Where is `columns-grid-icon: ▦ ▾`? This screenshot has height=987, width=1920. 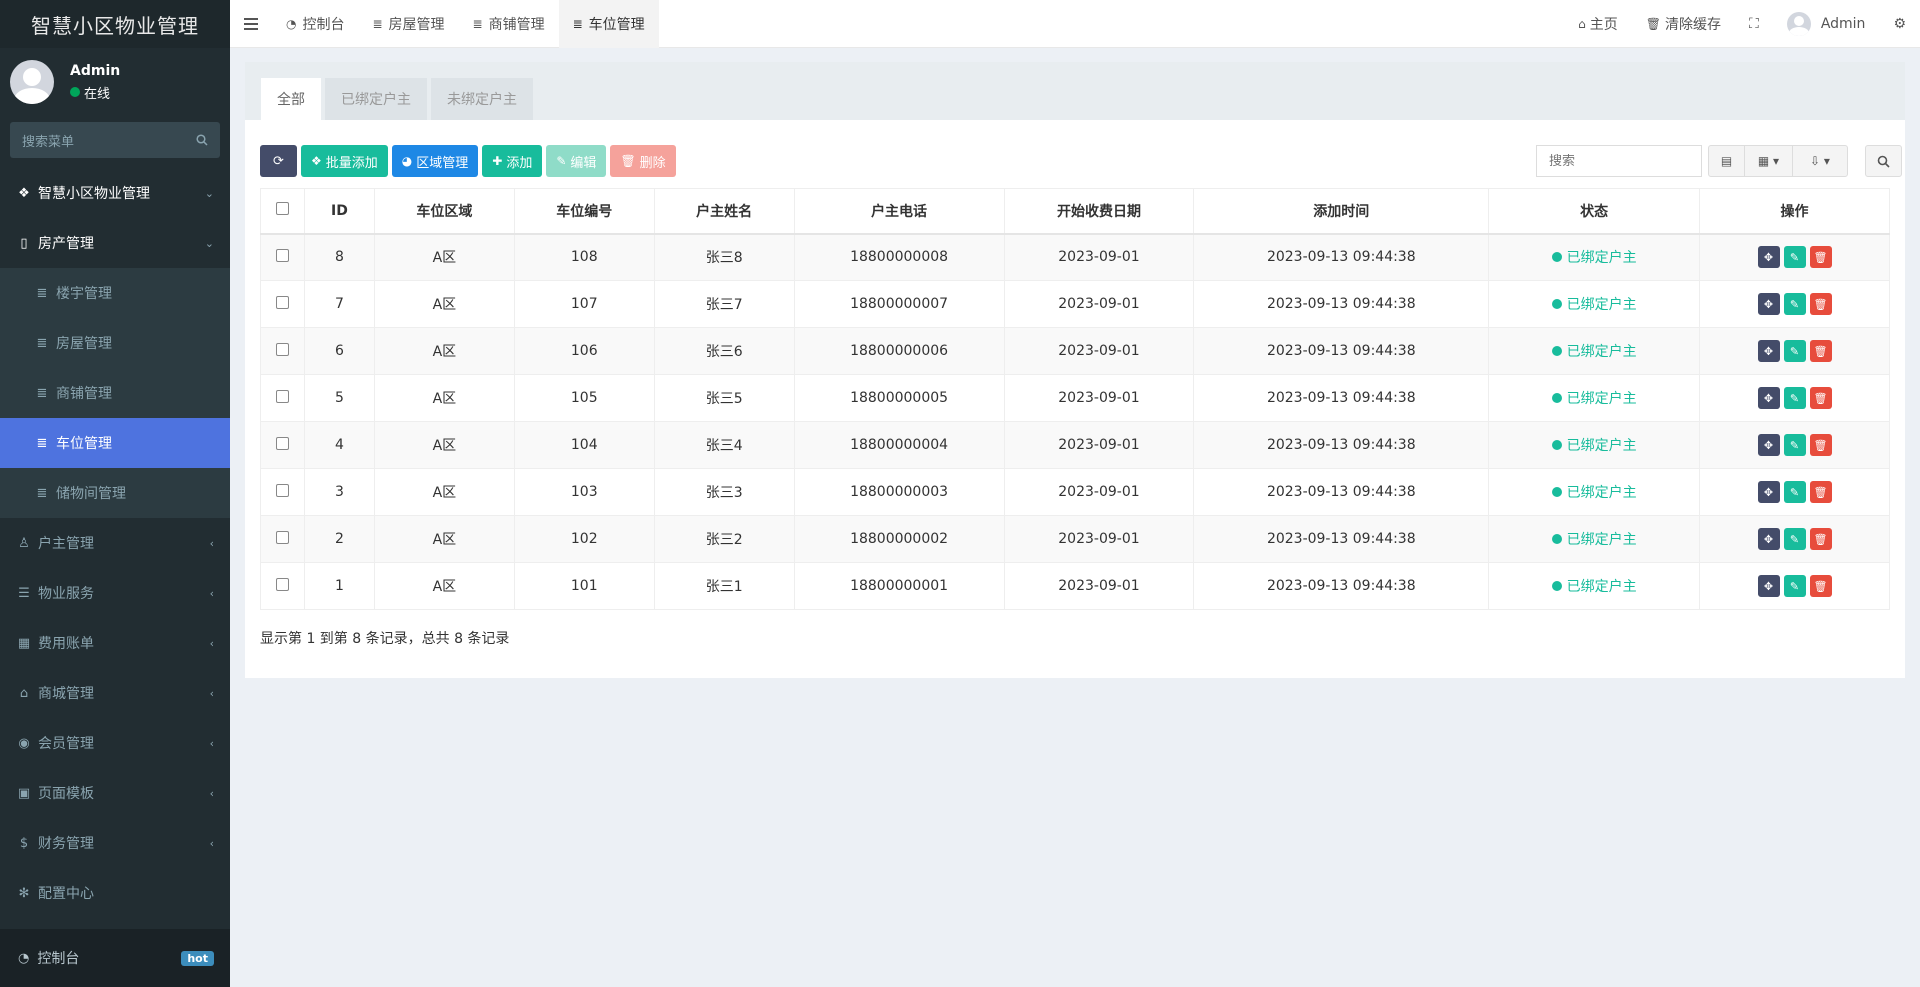 columns-grid-icon: ▦ ▾ is located at coordinates (1769, 161).